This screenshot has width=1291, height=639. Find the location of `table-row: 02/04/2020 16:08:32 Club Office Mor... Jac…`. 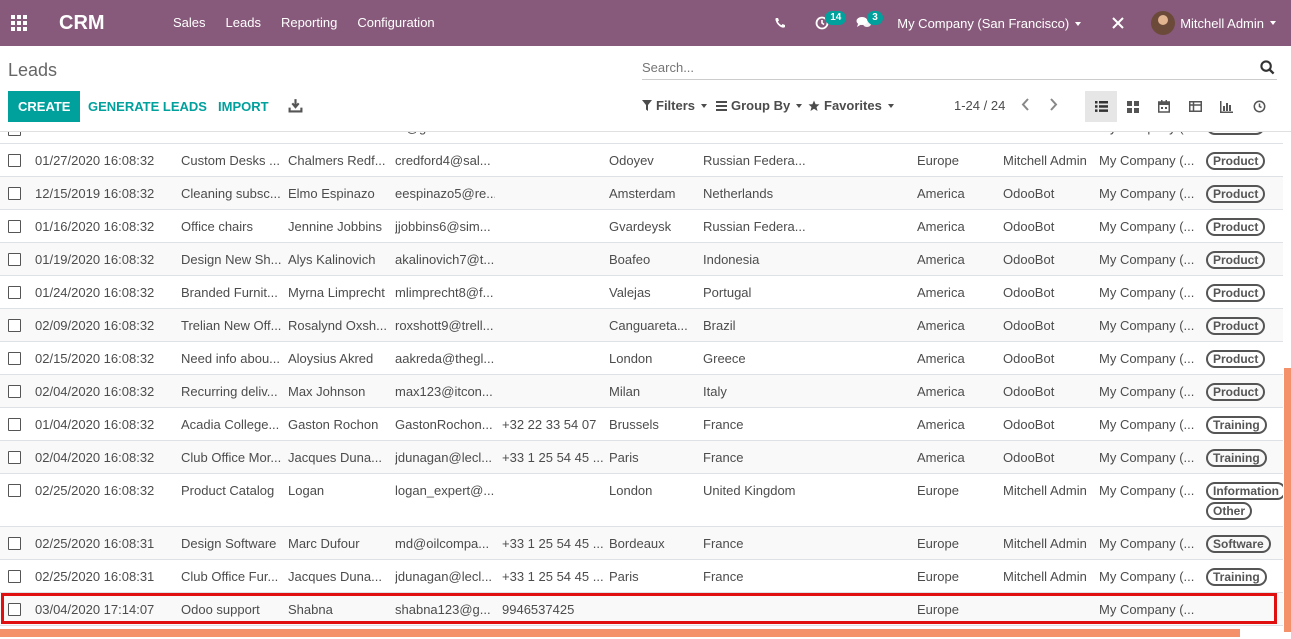

table-row: 02/04/2020 16:08:32 Club Office Mor... Jac… is located at coordinates (641, 457).